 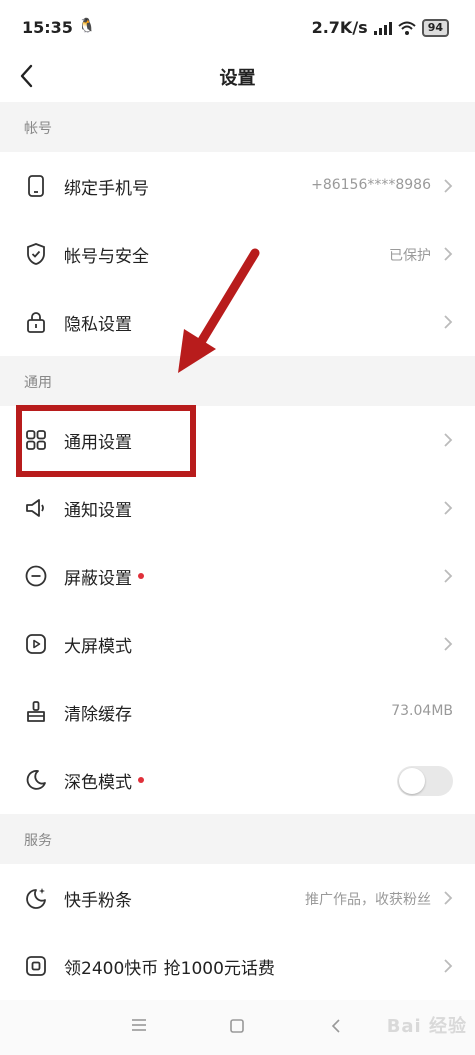 I want to click on annotation-arrow-icon, so click(x=219, y=310).